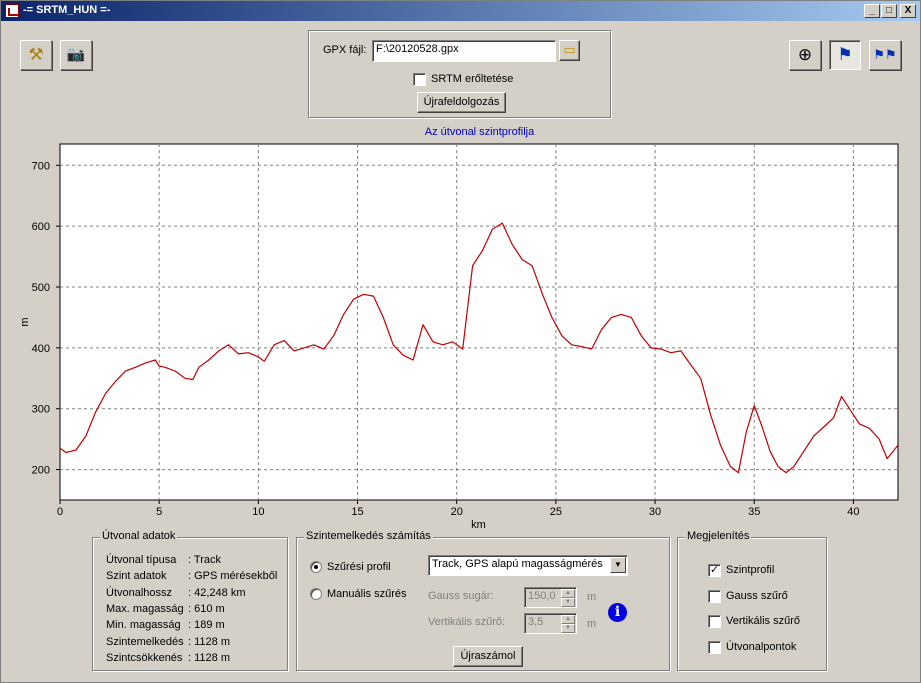 This screenshot has width=921, height=683. Describe the element at coordinates (41, 288) in the screenshot. I see `y-tick-label: 500` at that location.